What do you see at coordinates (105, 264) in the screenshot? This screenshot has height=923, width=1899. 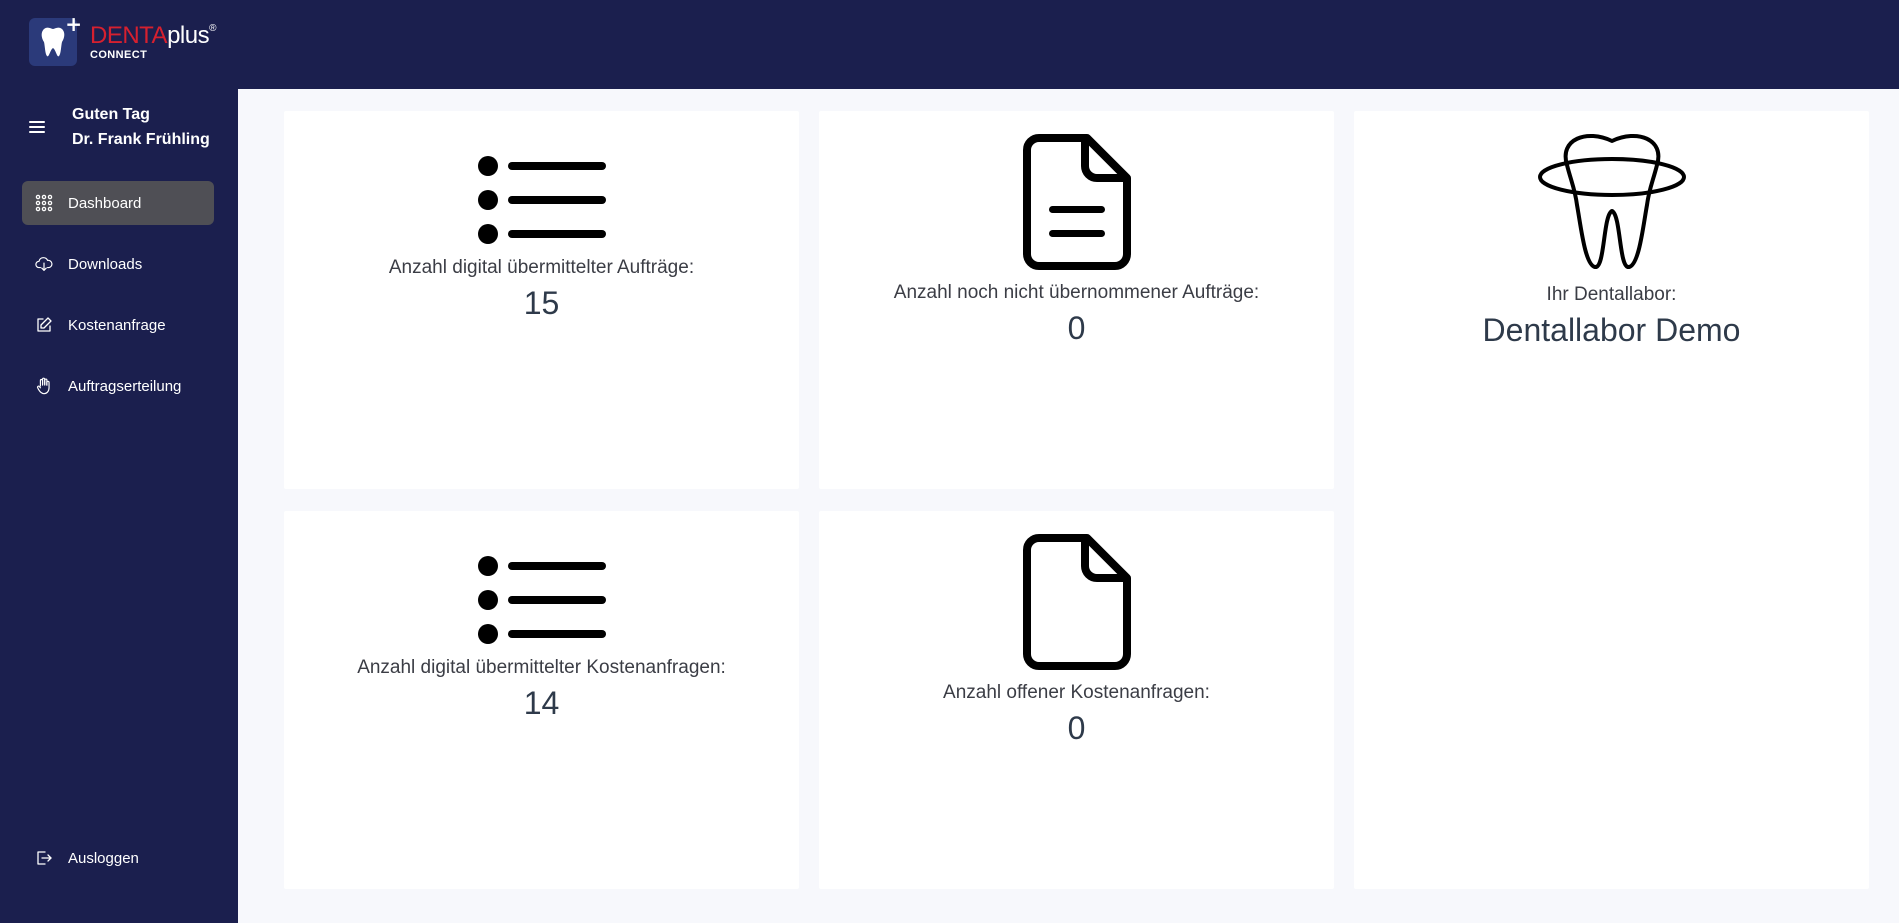 I see `sidebar-item-label: Downloads` at bounding box center [105, 264].